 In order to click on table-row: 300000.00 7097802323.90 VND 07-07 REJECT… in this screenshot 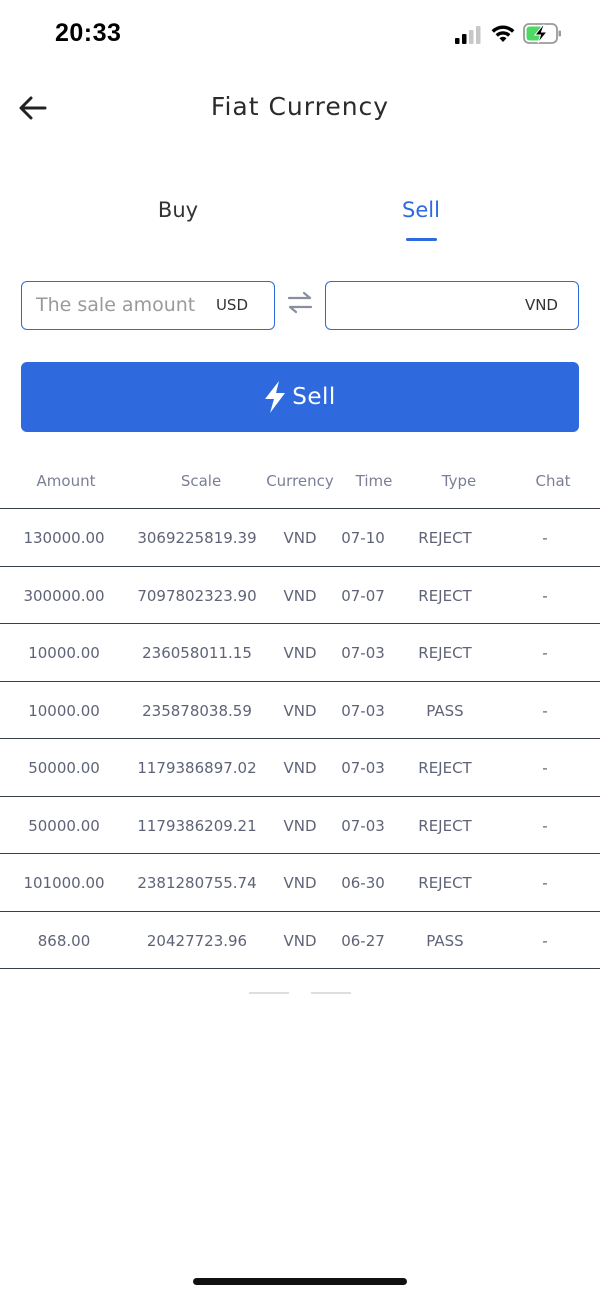, I will do `click(300, 595)`.